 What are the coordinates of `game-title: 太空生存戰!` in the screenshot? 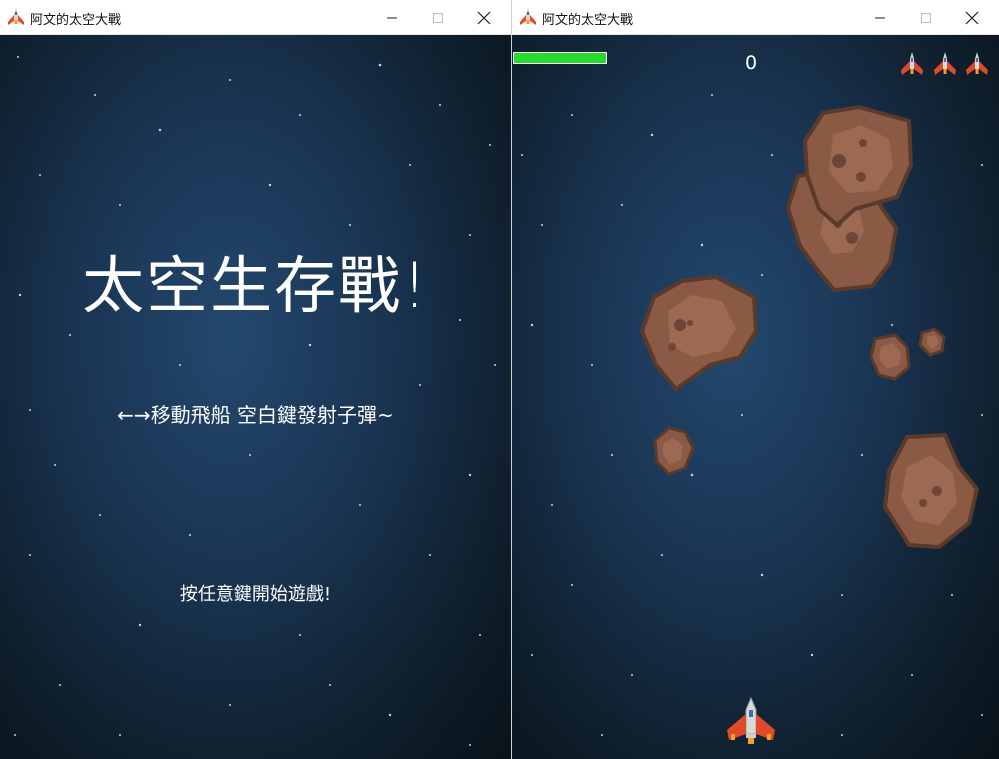 It's located at (255, 285).